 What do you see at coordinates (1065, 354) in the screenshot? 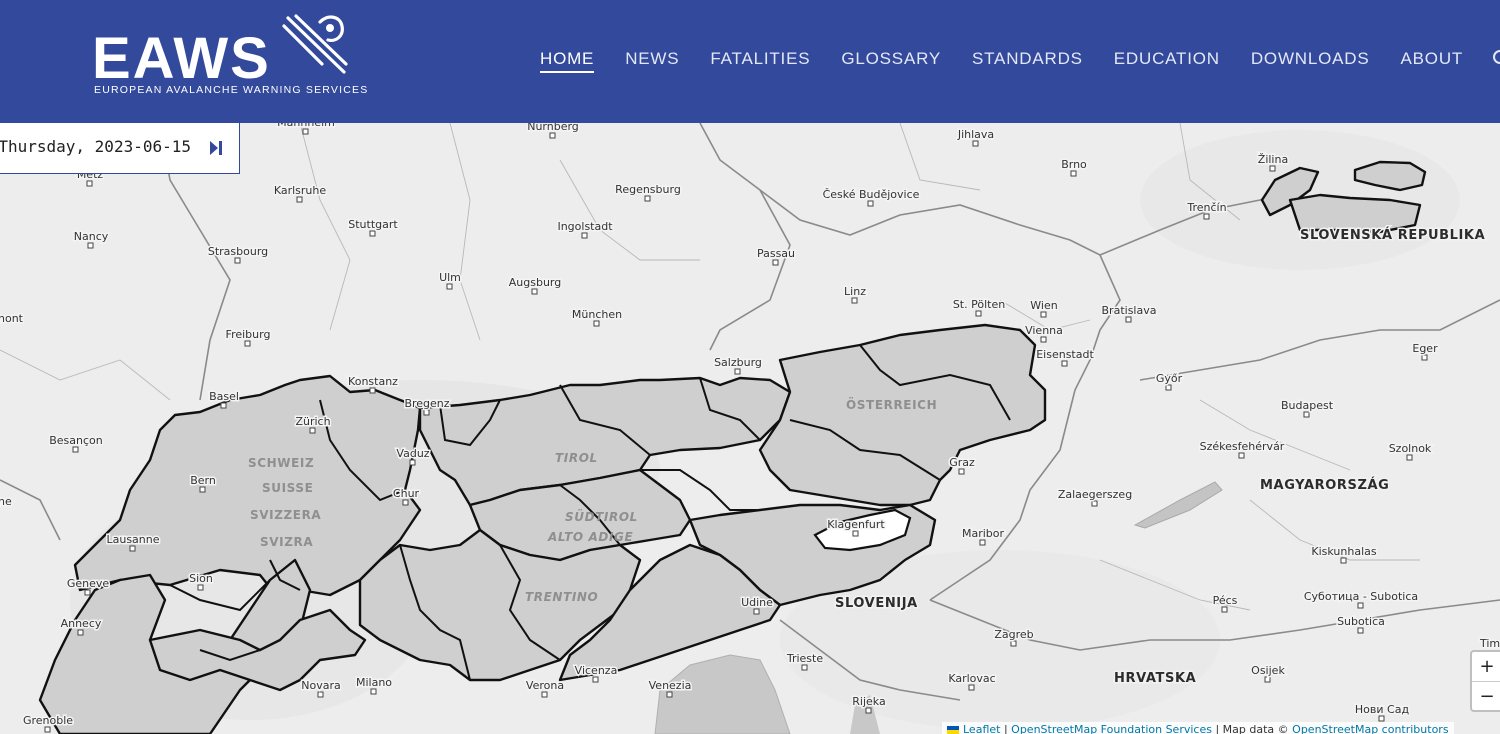
I see `city-label: Eisenstadt` at bounding box center [1065, 354].